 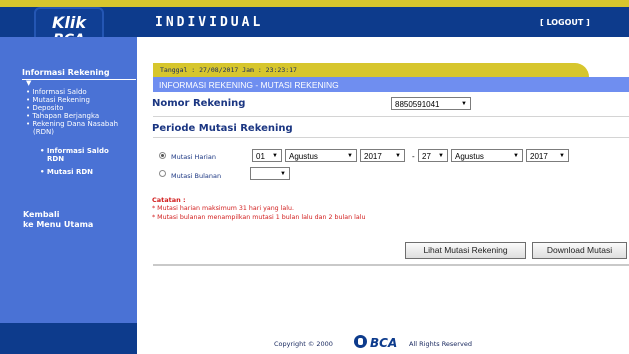 What do you see at coordinates (426, 156) in the screenshot?
I see `end-day-value: 27` at bounding box center [426, 156].